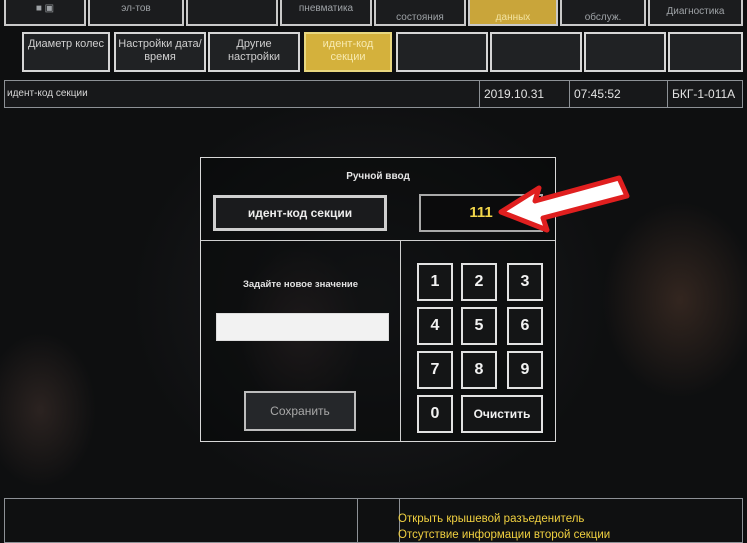 This screenshot has width=747, height=543. What do you see at coordinates (513, 17) in the screenshot?
I see `tab-label: данных` at bounding box center [513, 17].